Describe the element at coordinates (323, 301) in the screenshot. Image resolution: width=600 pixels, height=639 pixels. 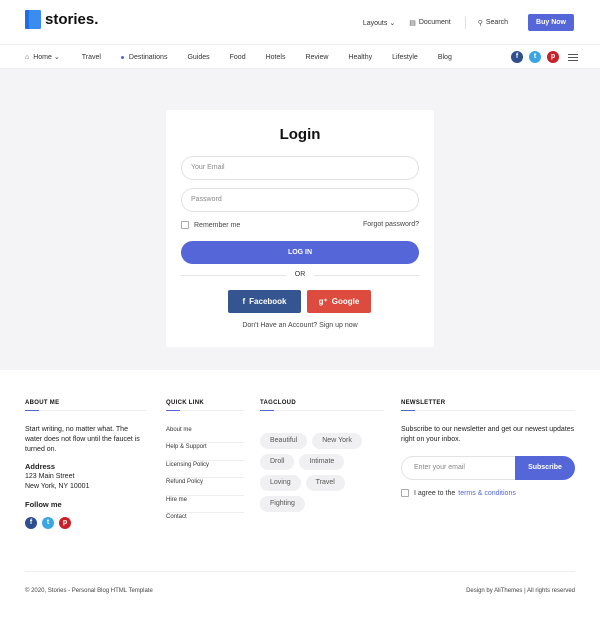
I see `google-plus-icon: g⁺` at that location.